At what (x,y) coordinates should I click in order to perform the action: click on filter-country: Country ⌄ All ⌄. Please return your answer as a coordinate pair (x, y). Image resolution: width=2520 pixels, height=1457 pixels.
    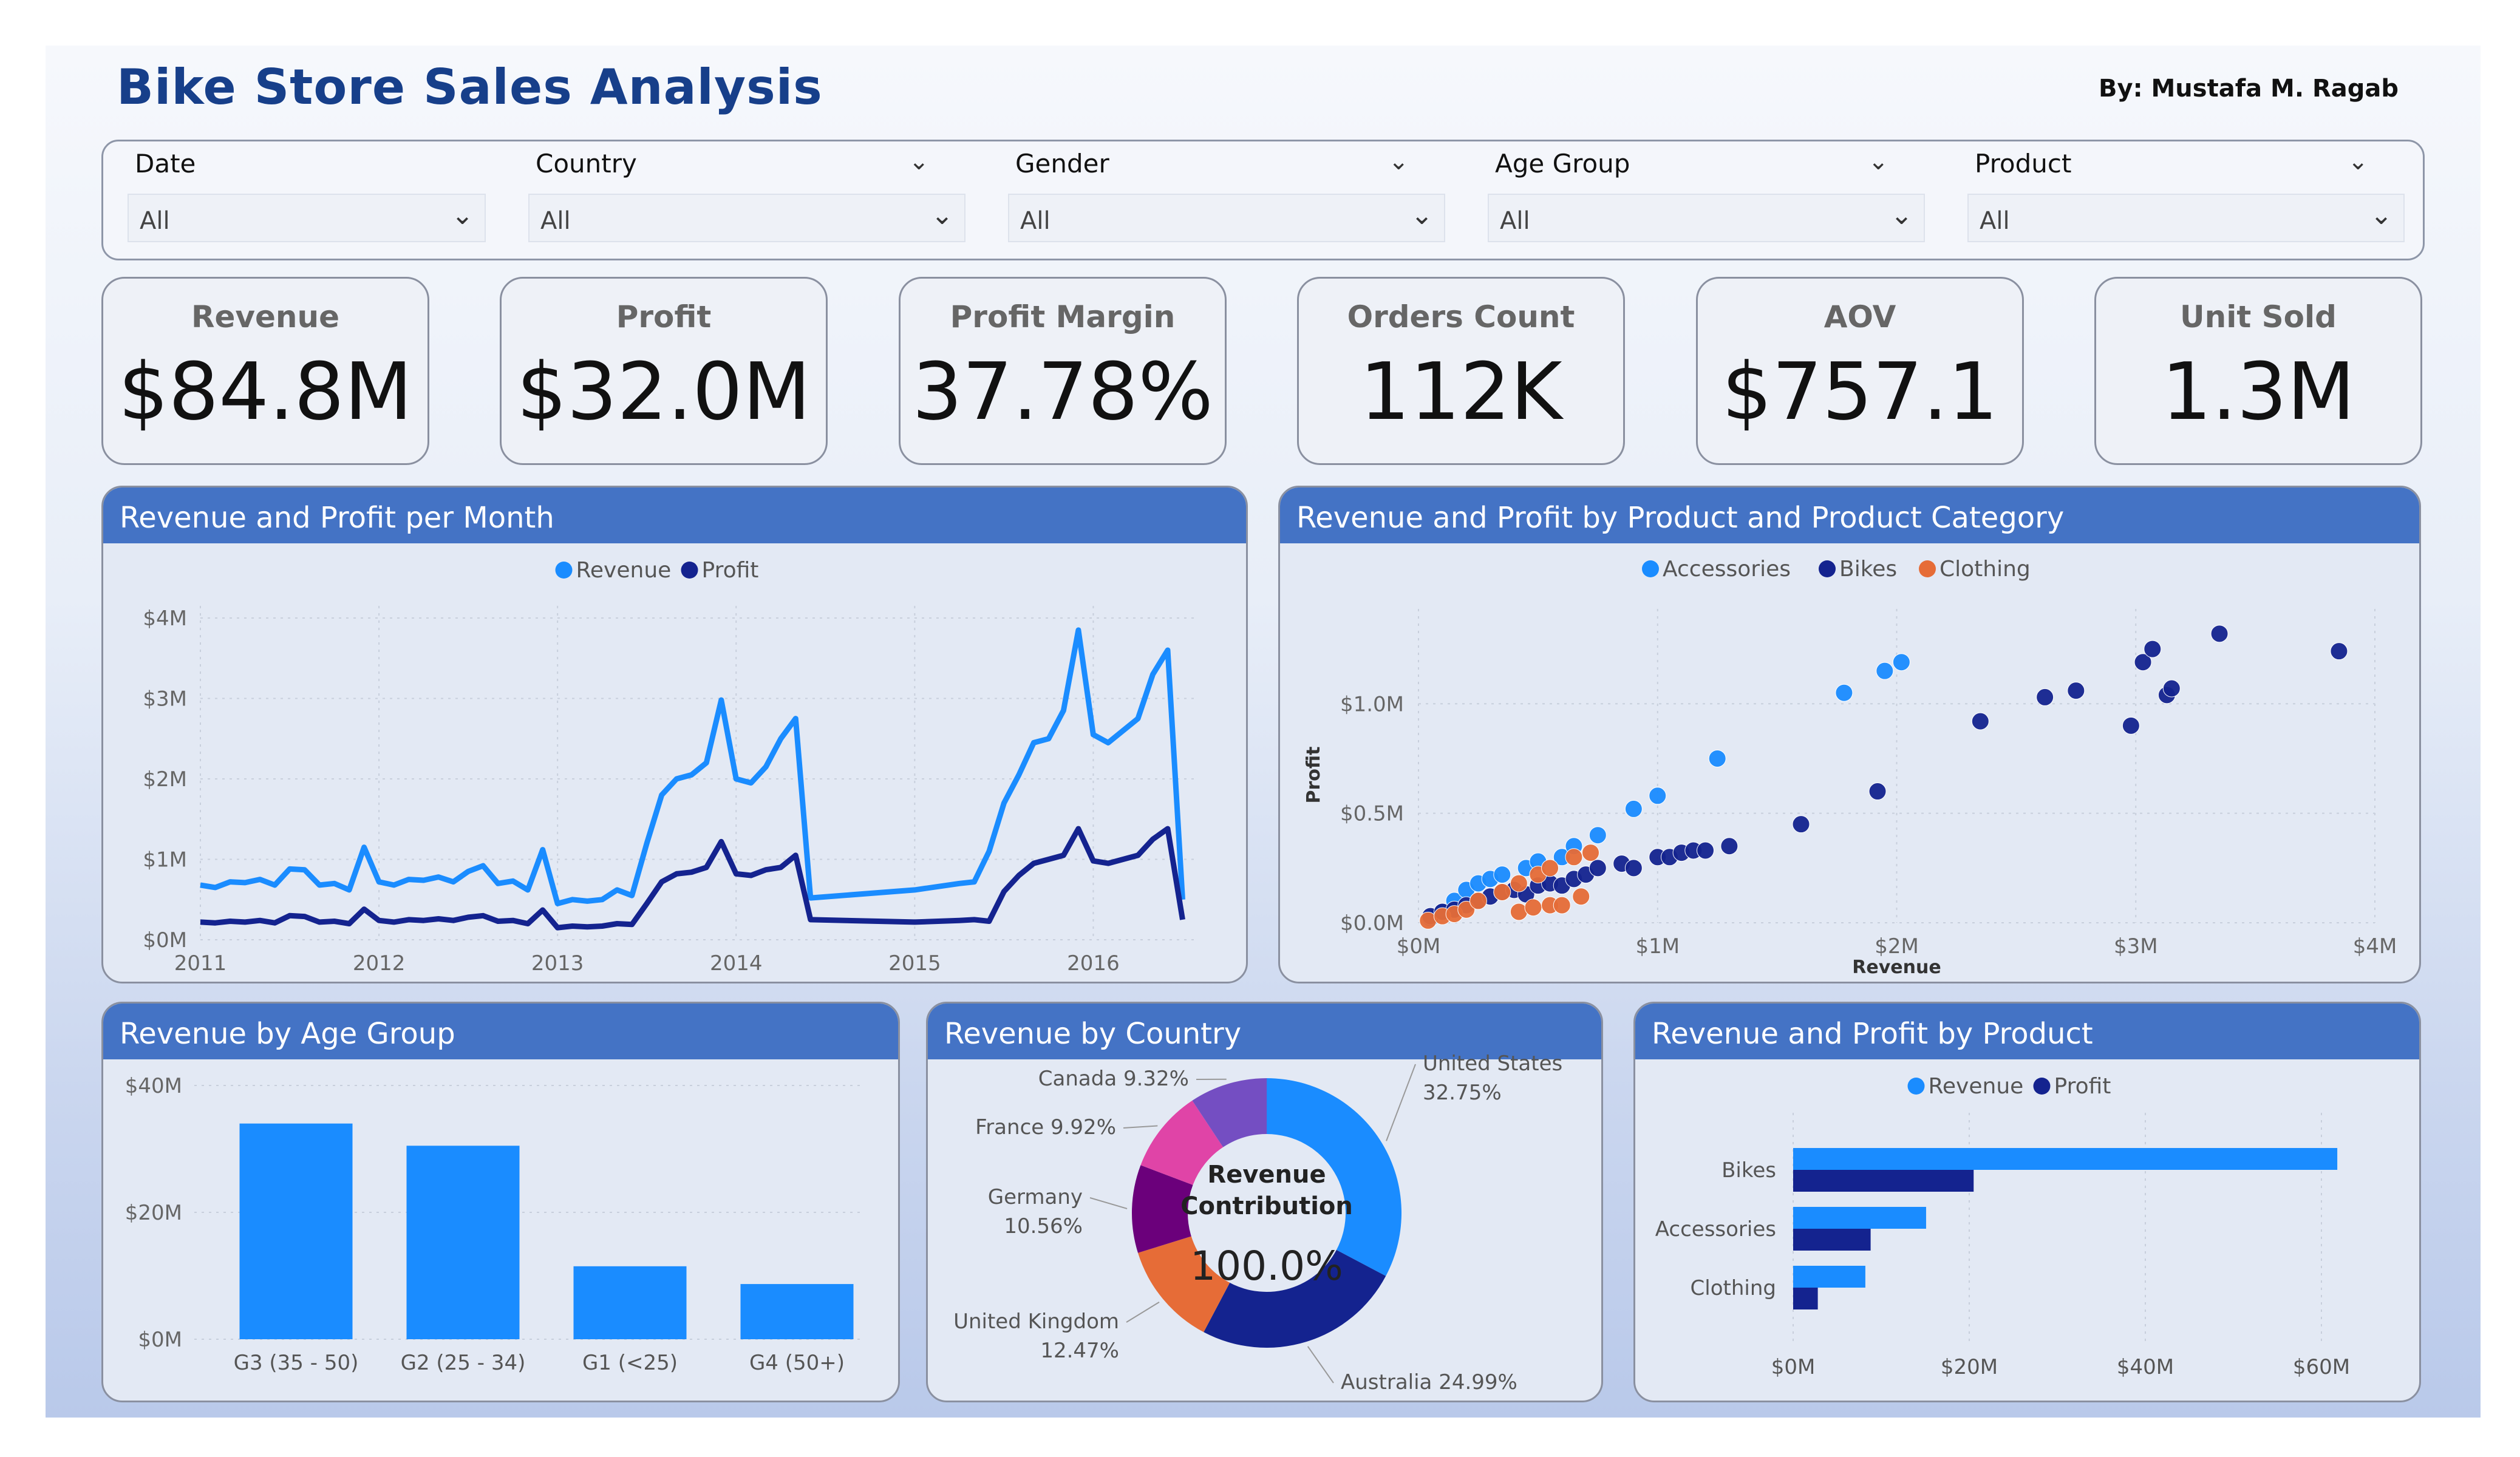
    Looking at the image, I should click on (734, 200).